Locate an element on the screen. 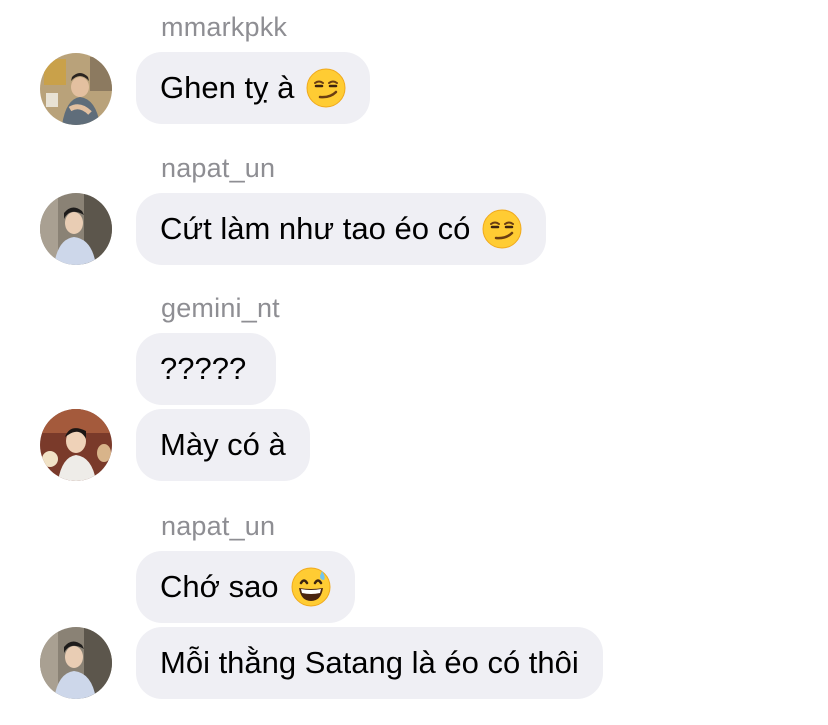  message-bubble: ????? is located at coordinates (206, 369).